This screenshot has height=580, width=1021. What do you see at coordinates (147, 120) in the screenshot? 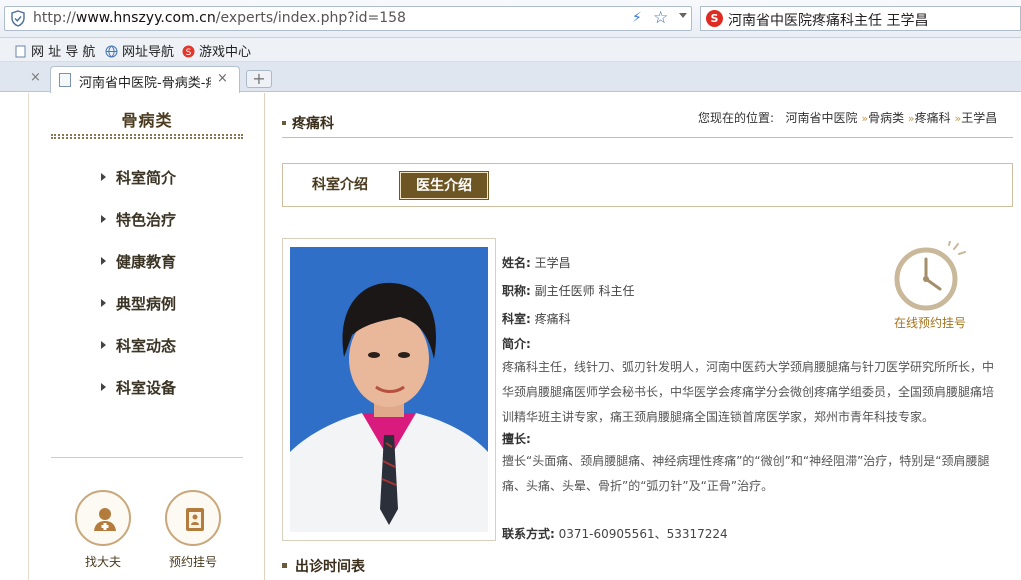
I see `sidebar-title: 骨病类` at bounding box center [147, 120].